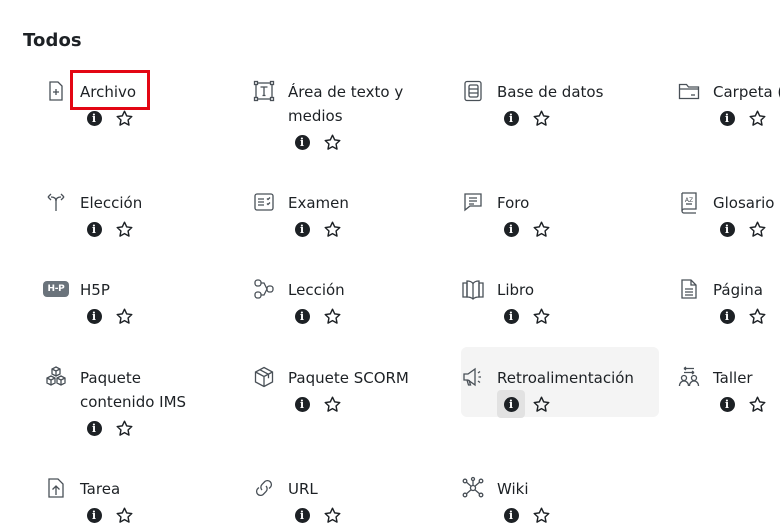 Image resolution: width=780 pixels, height=529 pixels. Describe the element at coordinates (550, 92) in the screenshot. I see `activity-label: Base de datos` at that location.